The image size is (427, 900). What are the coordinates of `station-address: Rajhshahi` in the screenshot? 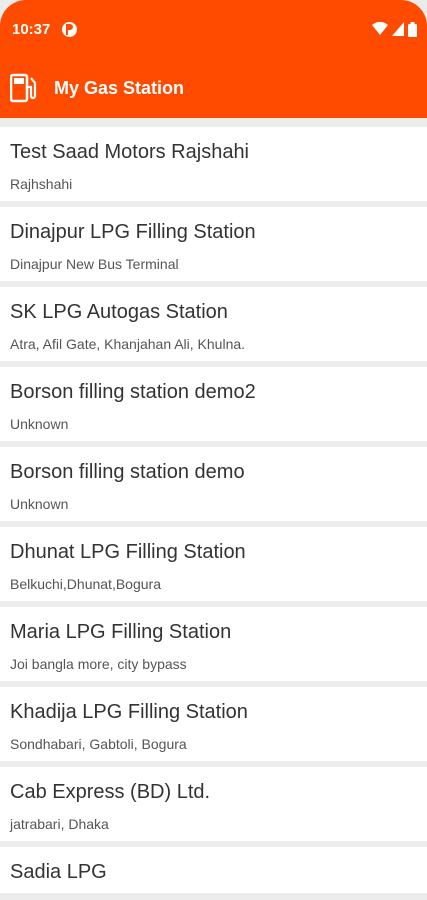 It's located at (41, 184).